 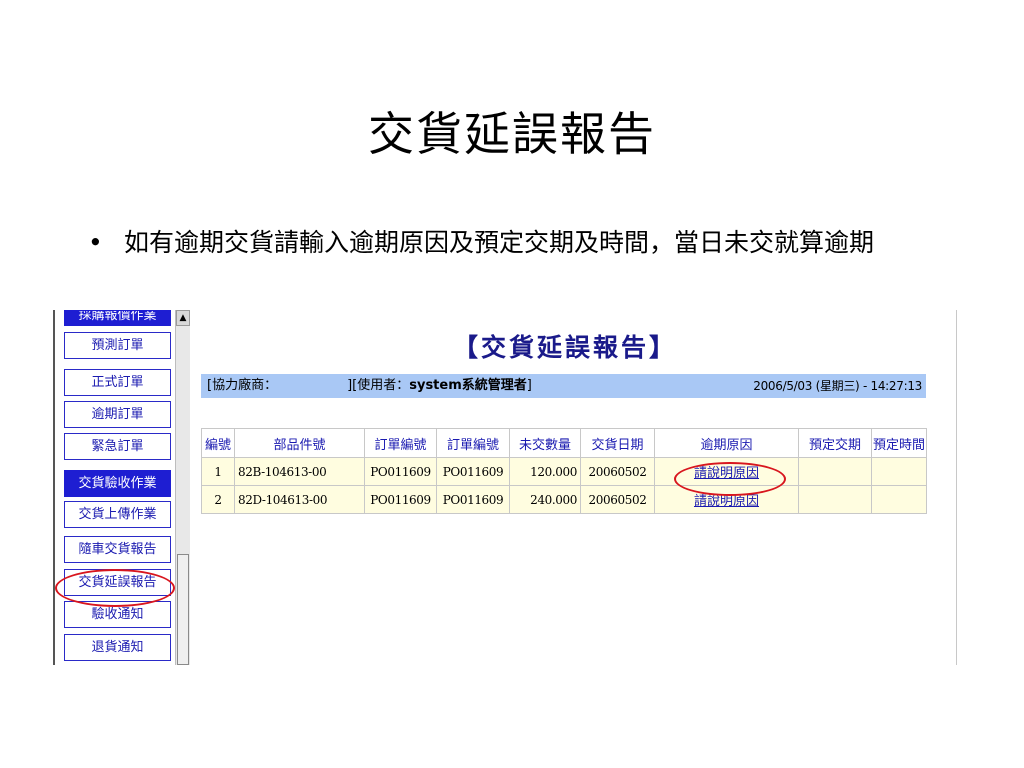 What do you see at coordinates (617, 443) in the screenshot?
I see `col-header-delivery-date: 交貨日期` at bounding box center [617, 443].